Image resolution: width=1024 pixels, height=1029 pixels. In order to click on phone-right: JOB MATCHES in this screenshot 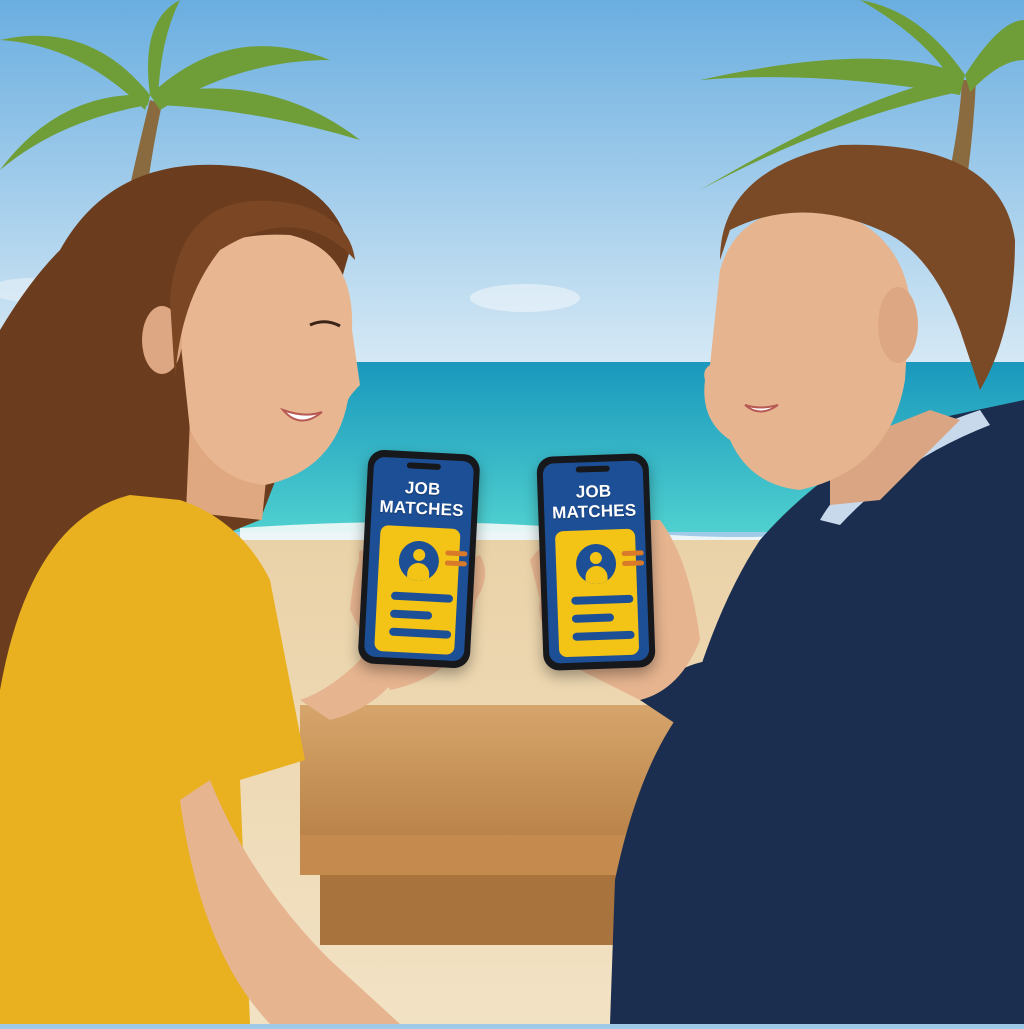, I will do `click(596, 562)`.